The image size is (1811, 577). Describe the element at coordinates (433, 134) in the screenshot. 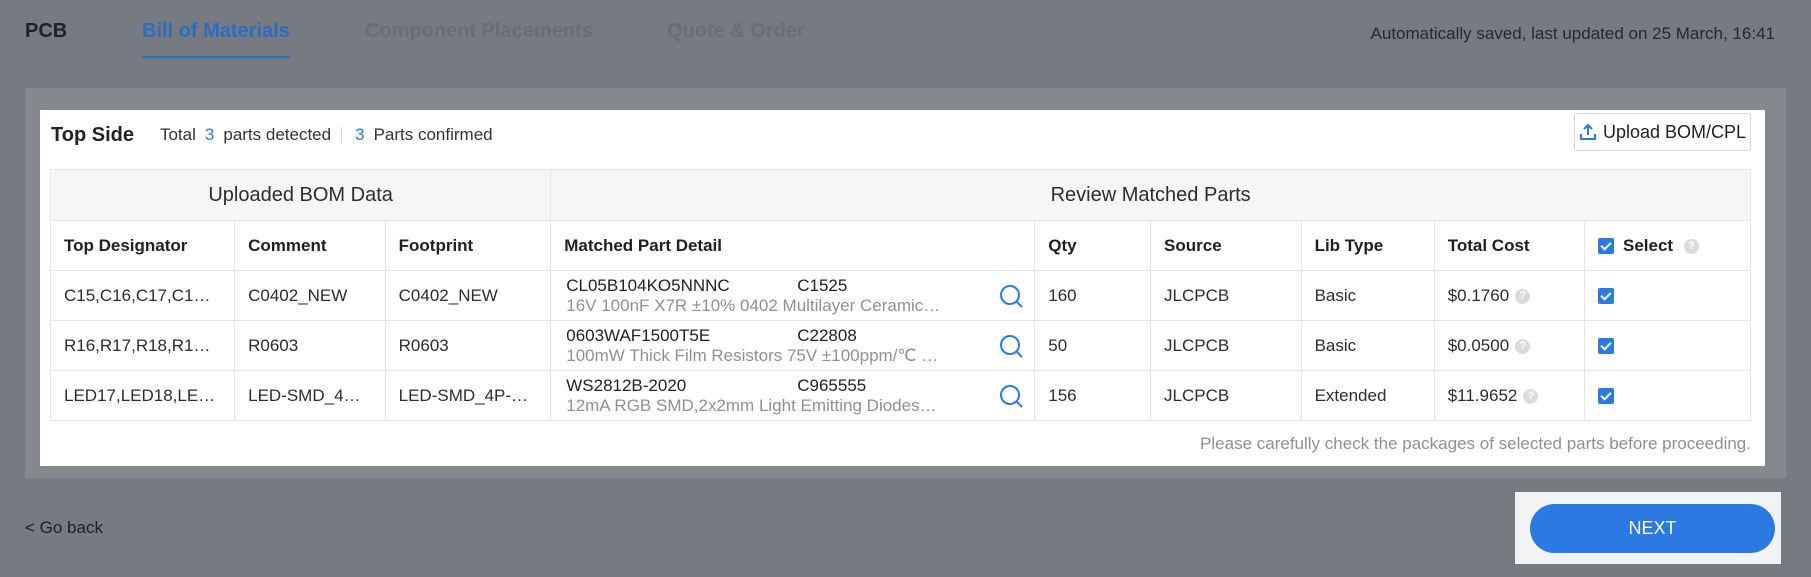

I see `confirmed-label: Parts confirmed` at that location.